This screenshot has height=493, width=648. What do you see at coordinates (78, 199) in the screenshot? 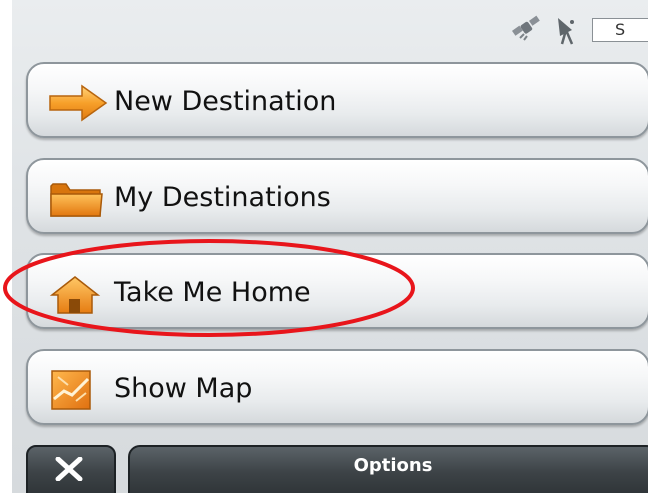
I see `folder-icon` at bounding box center [78, 199].